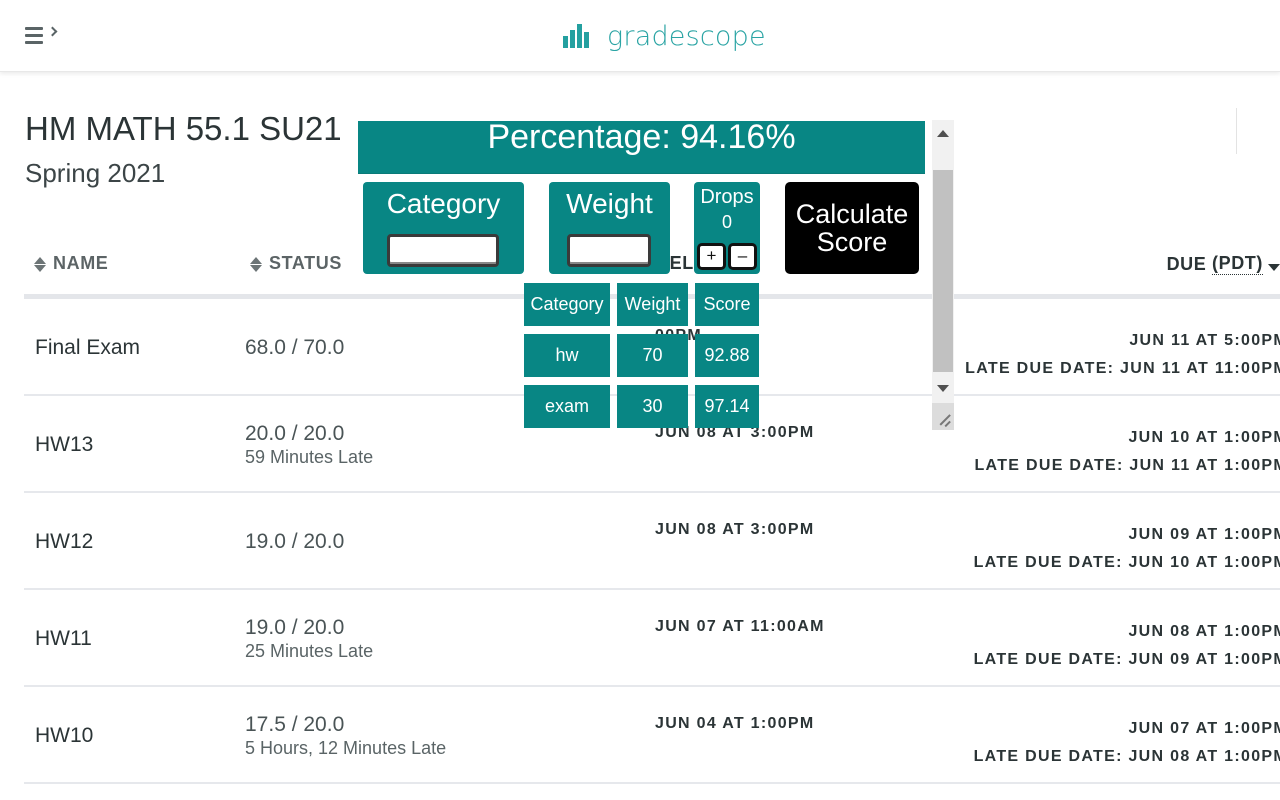 The height and width of the screenshot is (800, 1280). What do you see at coordinates (1204, 534) in the screenshot?
I see `due-date-value: JUN 09 AT 1:00PM` at bounding box center [1204, 534].